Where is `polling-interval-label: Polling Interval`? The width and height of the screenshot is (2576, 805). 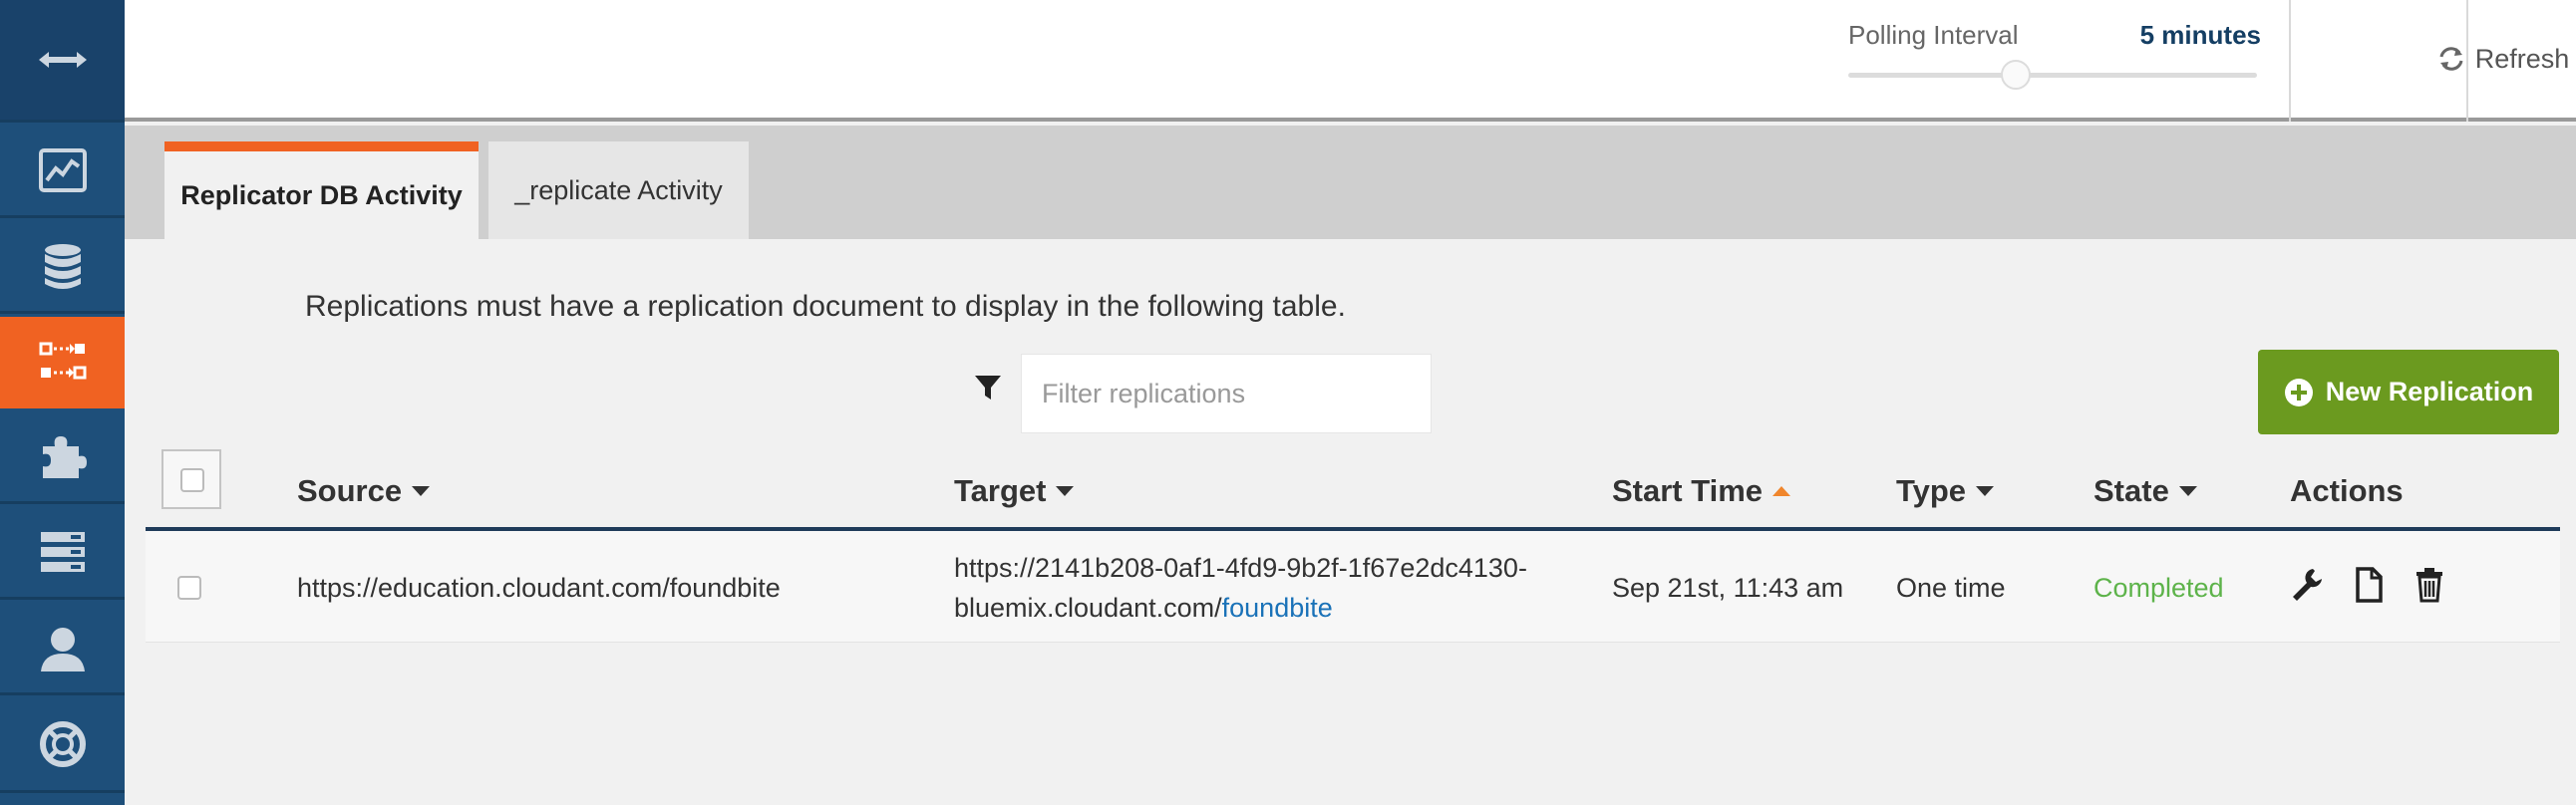 polling-interval-label: Polling Interval is located at coordinates (1933, 35).